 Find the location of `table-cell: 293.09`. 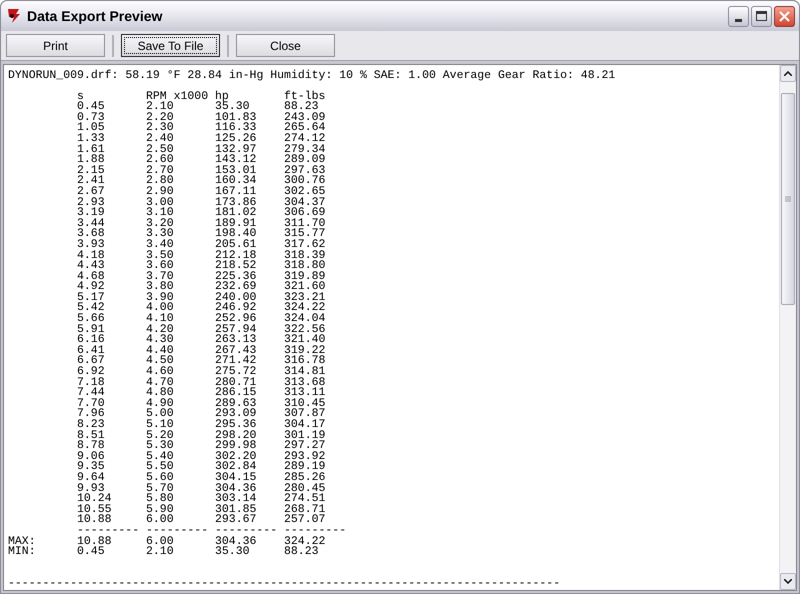

table-cell: 293.09 is located at coordinates (235, 413).